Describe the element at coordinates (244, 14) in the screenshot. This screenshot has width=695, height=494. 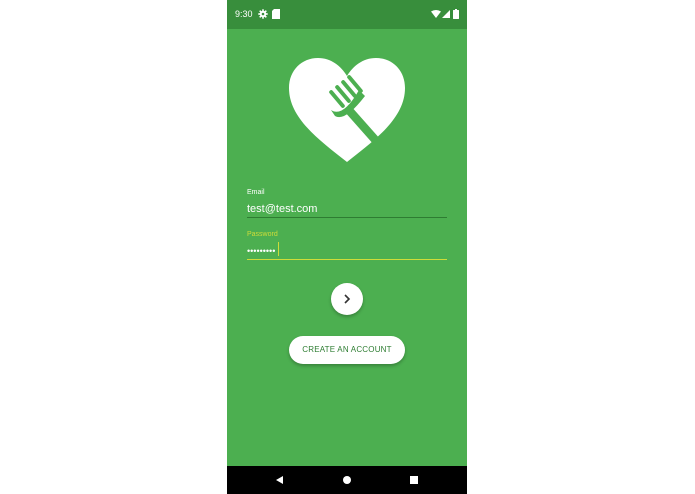
I see `status-time: 9:30` at that location.